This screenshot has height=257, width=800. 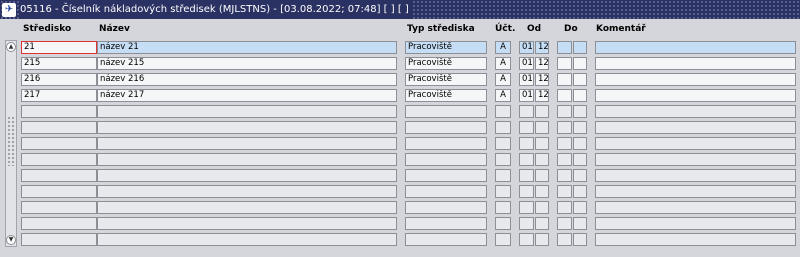 I want to click on cell-stredisko: 216, so click(x=59, y=79).